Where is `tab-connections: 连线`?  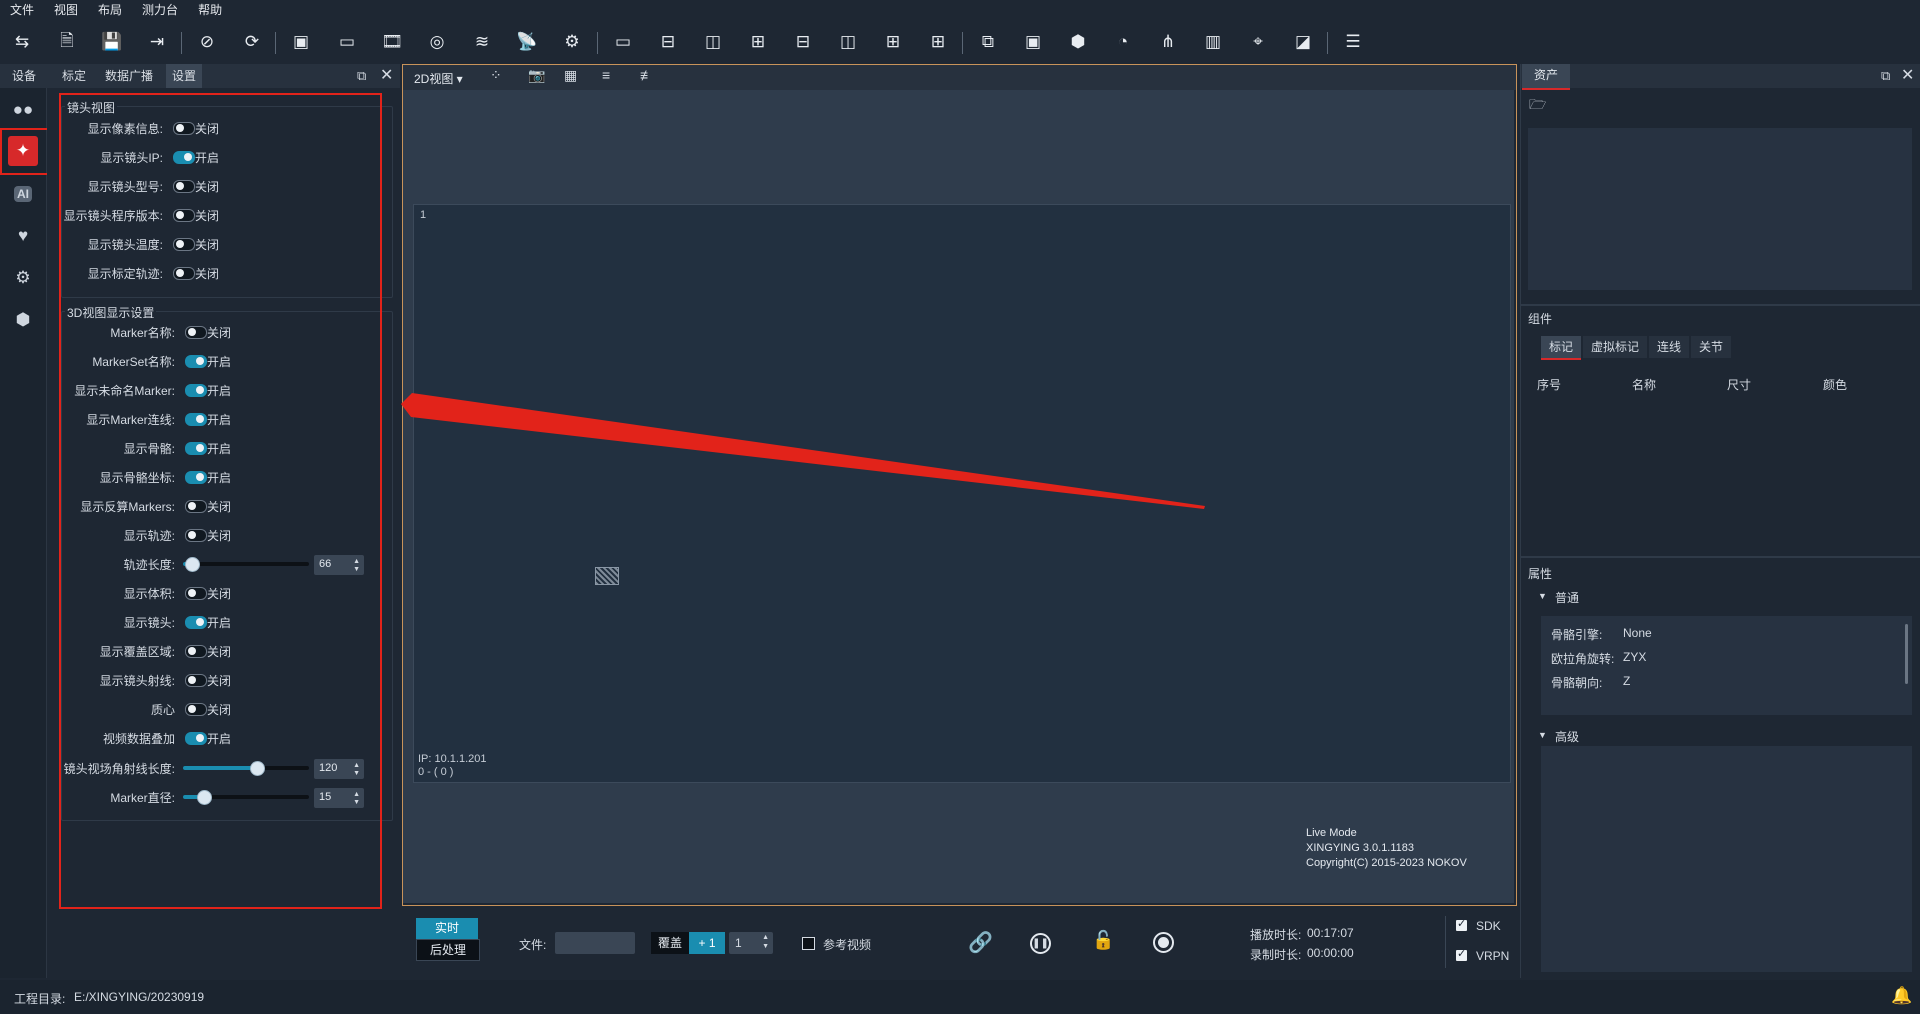 tab-connections: 连线 is located at coordinates (1669, 347).